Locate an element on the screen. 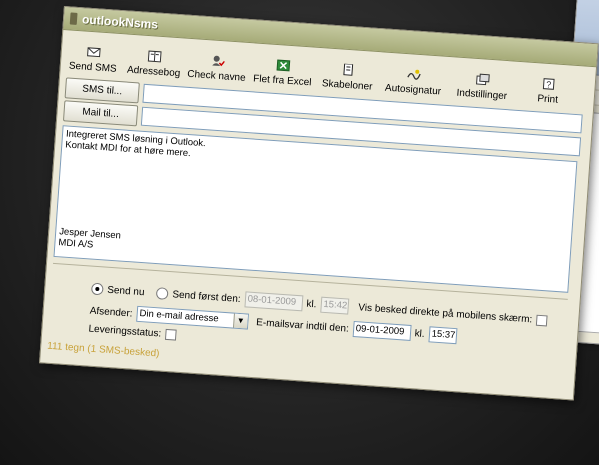  chevron-down-icon: ▼ is located at coordinates (240, 321).